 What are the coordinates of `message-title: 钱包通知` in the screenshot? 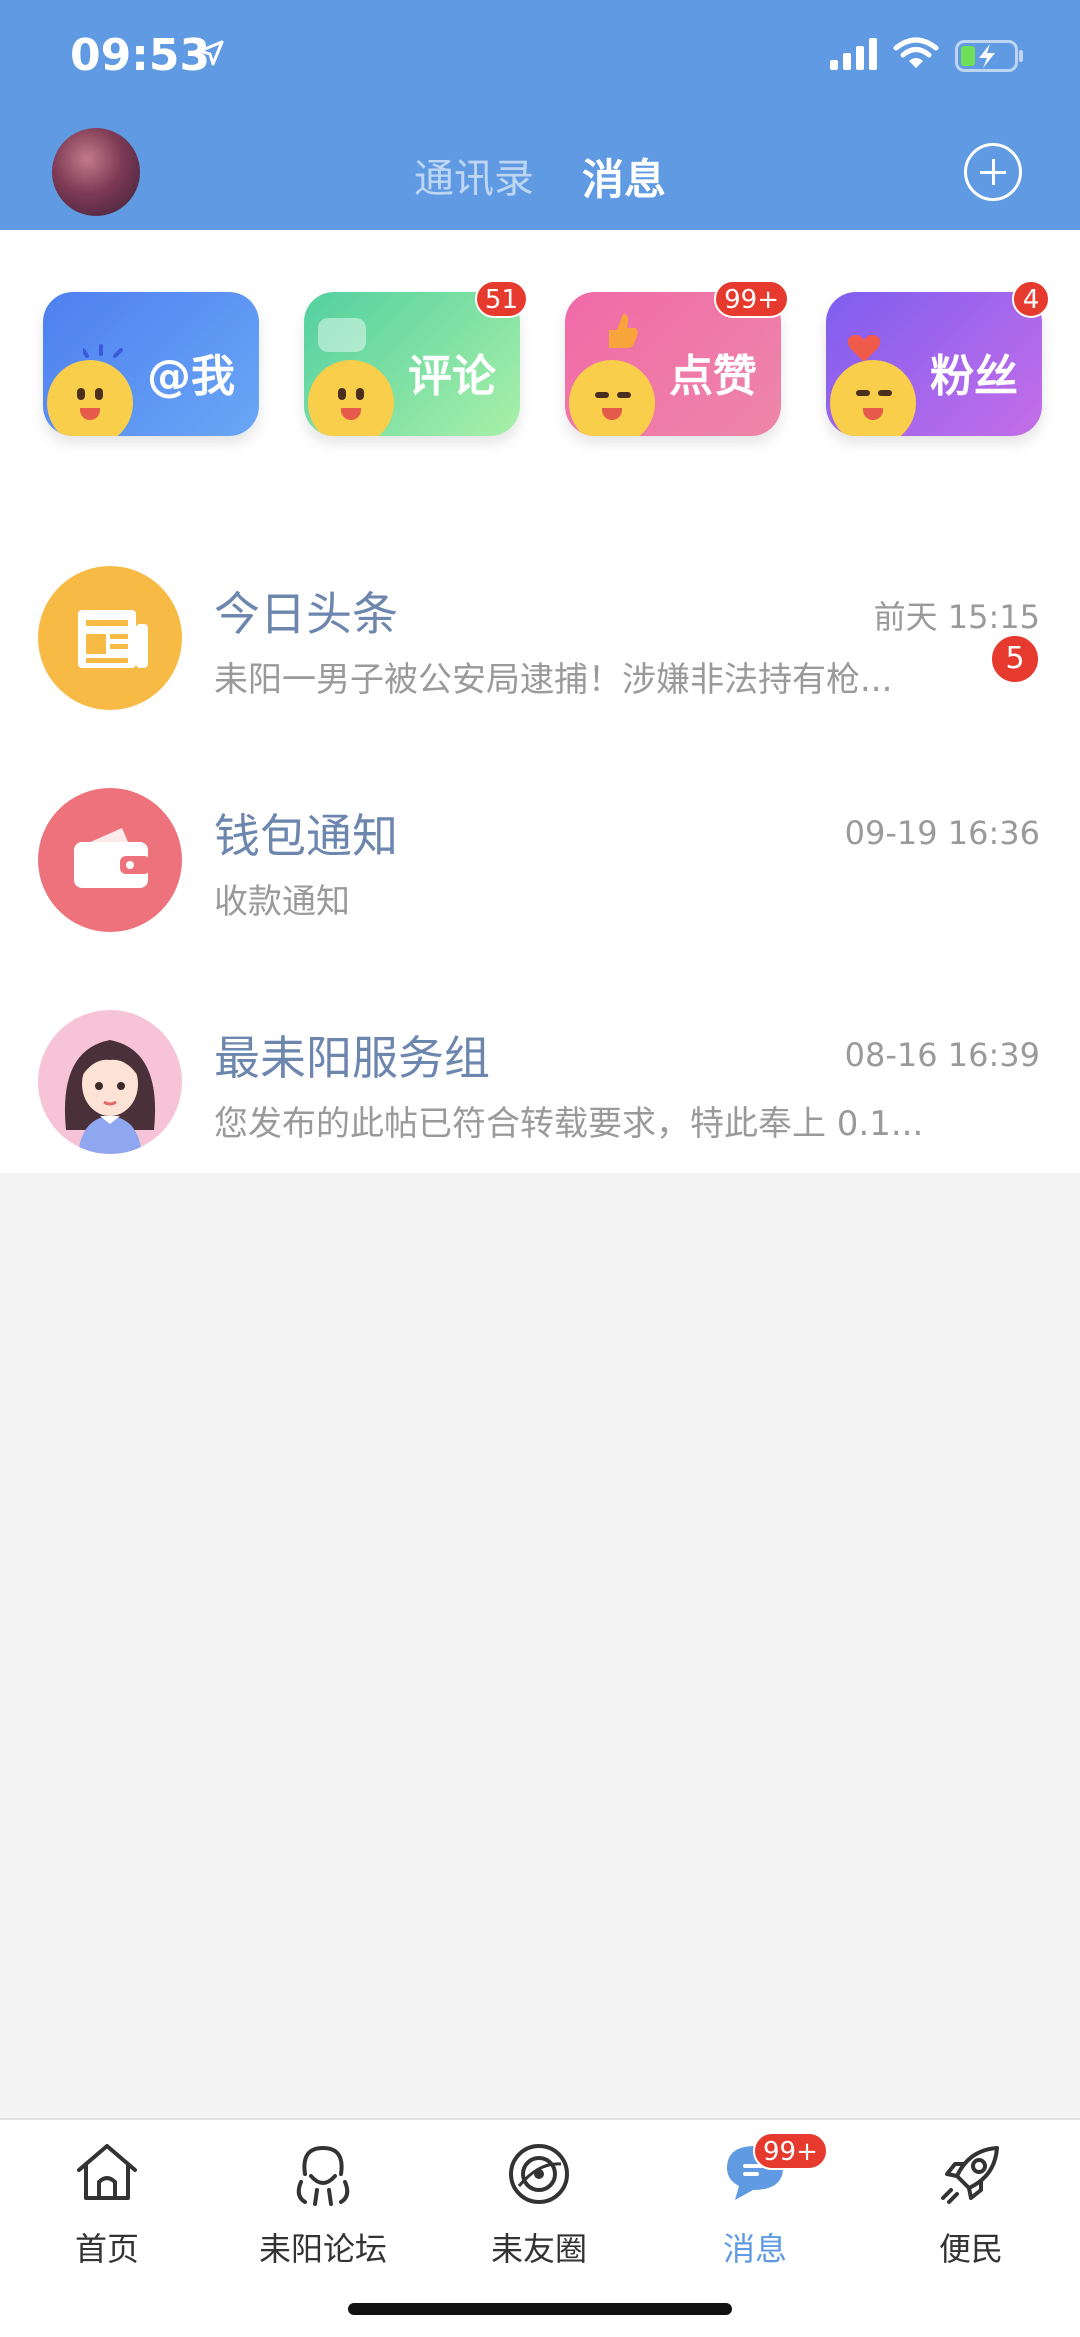 It's located at (306, 836).